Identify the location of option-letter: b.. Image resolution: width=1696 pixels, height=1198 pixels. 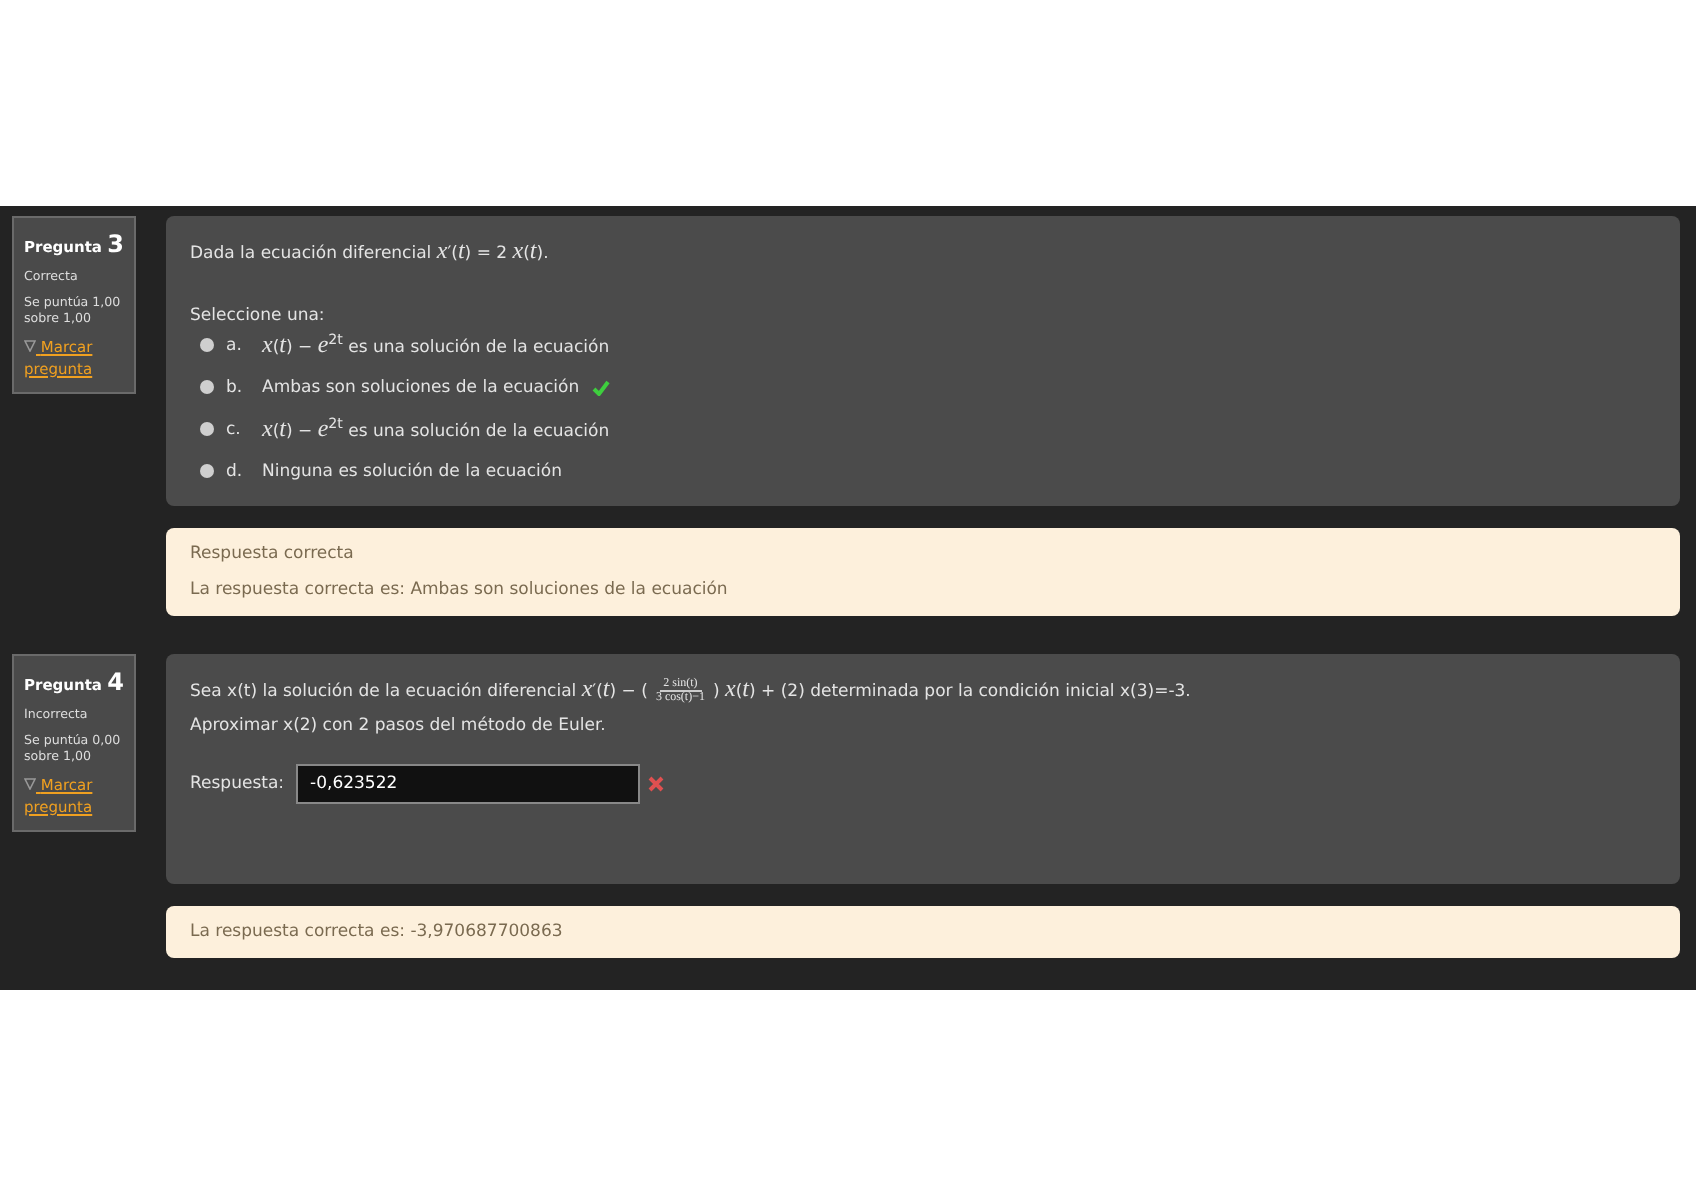
(235, 387).